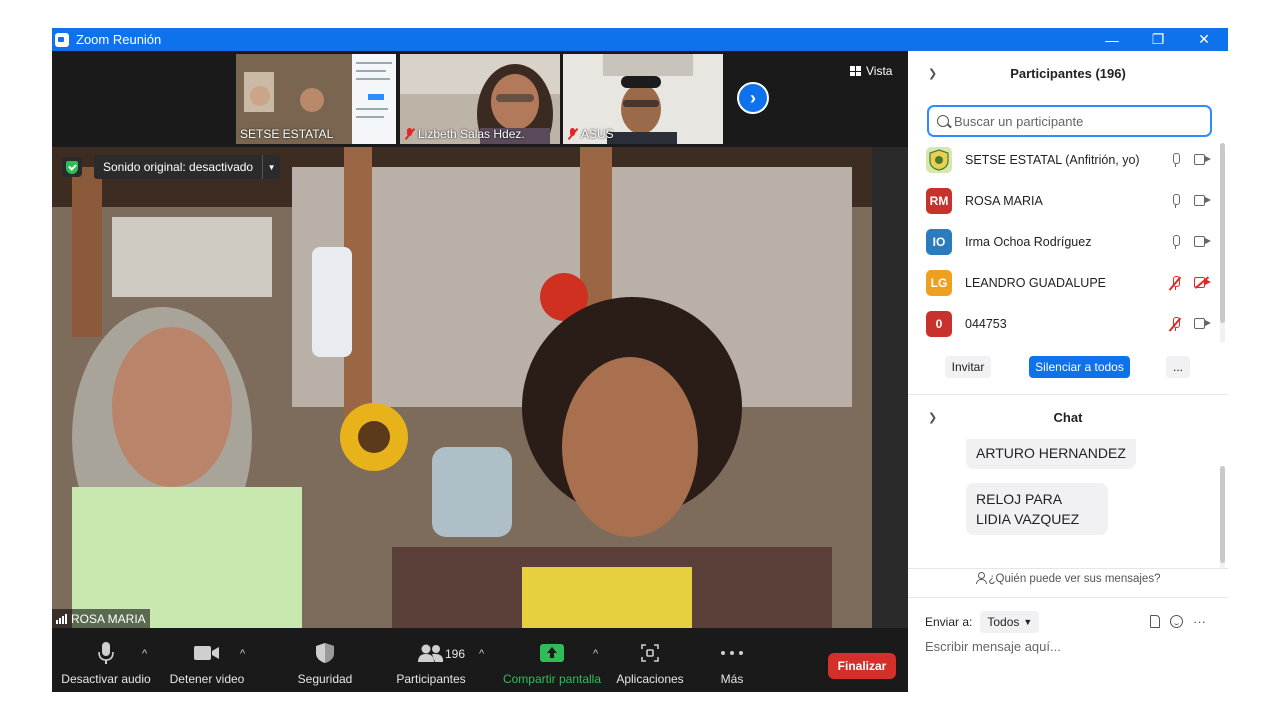 The width and height of the screenshot is (1280, 720). I want to click on avatar, so click(939, 159).